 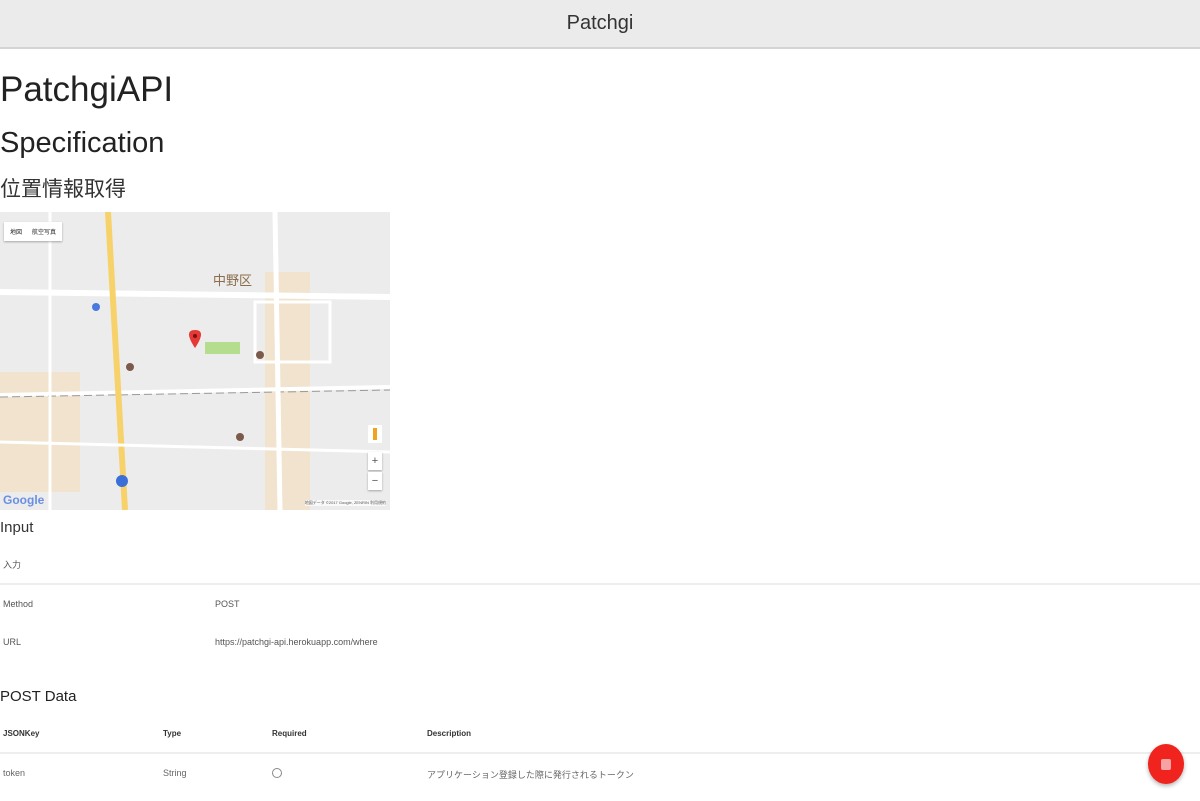 I want to click on column-header-jsonkey: JSONKey, so click(x=21, y=733).